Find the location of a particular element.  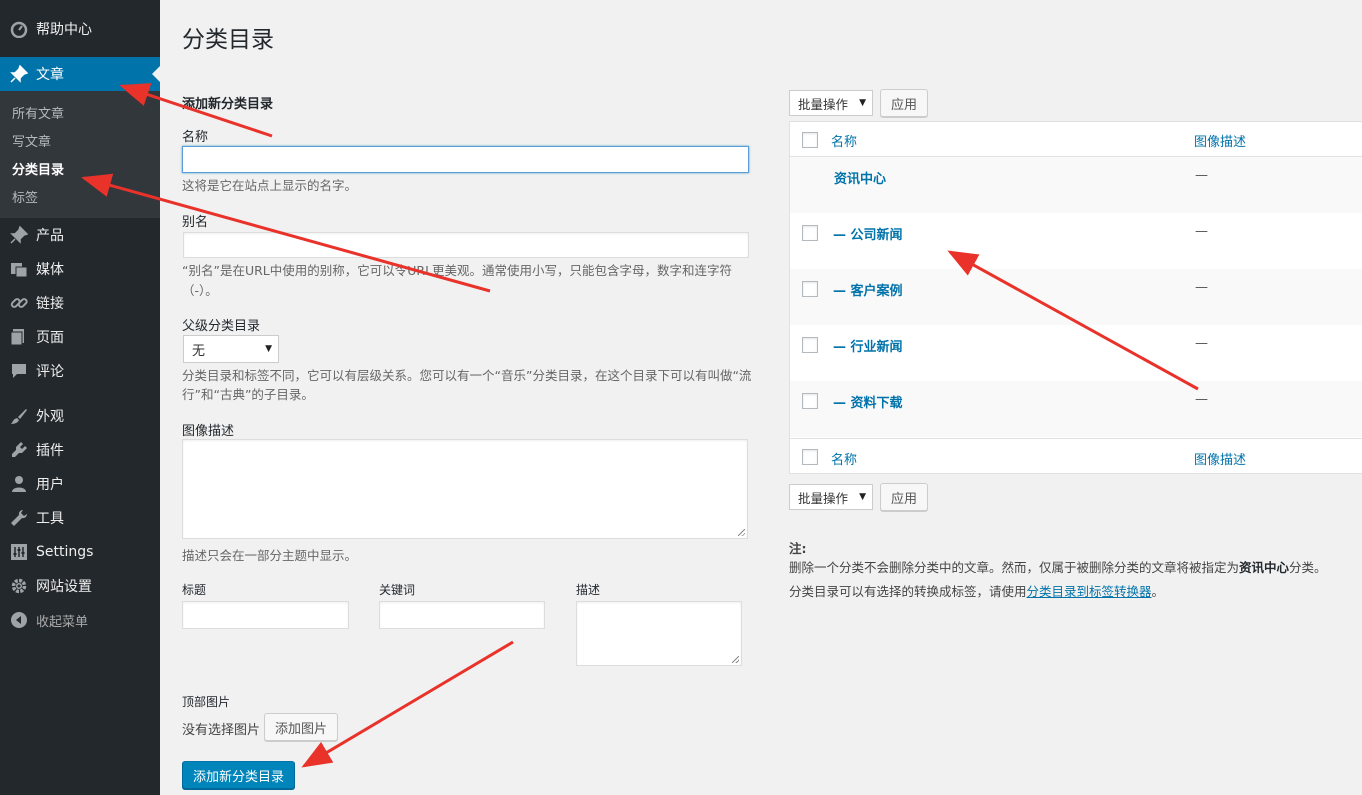

add-image-button: 添加图片 is located at coordinates (301, 727).